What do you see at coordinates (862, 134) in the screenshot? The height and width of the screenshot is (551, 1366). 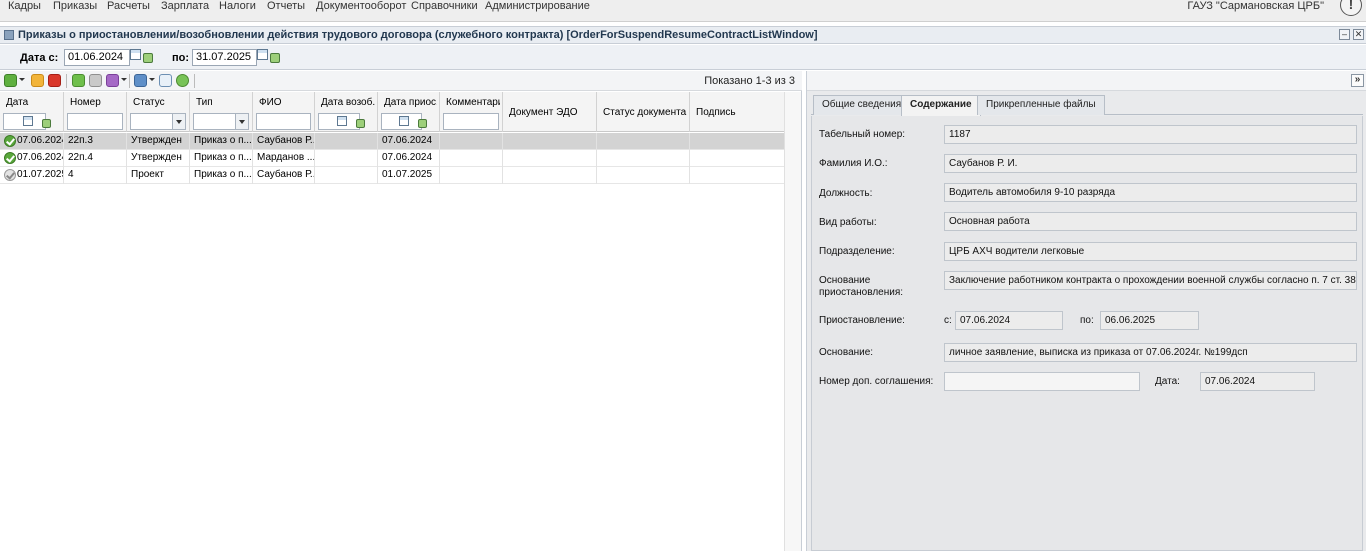 I see `tabel-number-label: Табельный номер:` at bounding box center [862, 134].